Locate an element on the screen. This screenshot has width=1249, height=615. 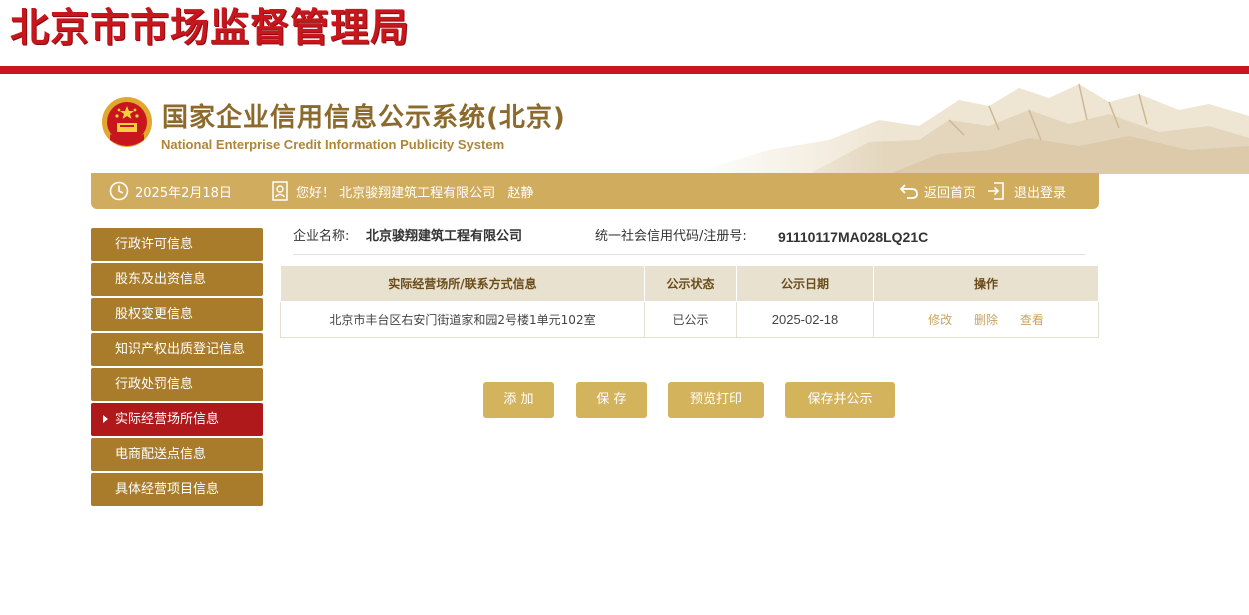
sidebar-item-admin-license: 行政许可信息 is located at coordinates (177, 244).